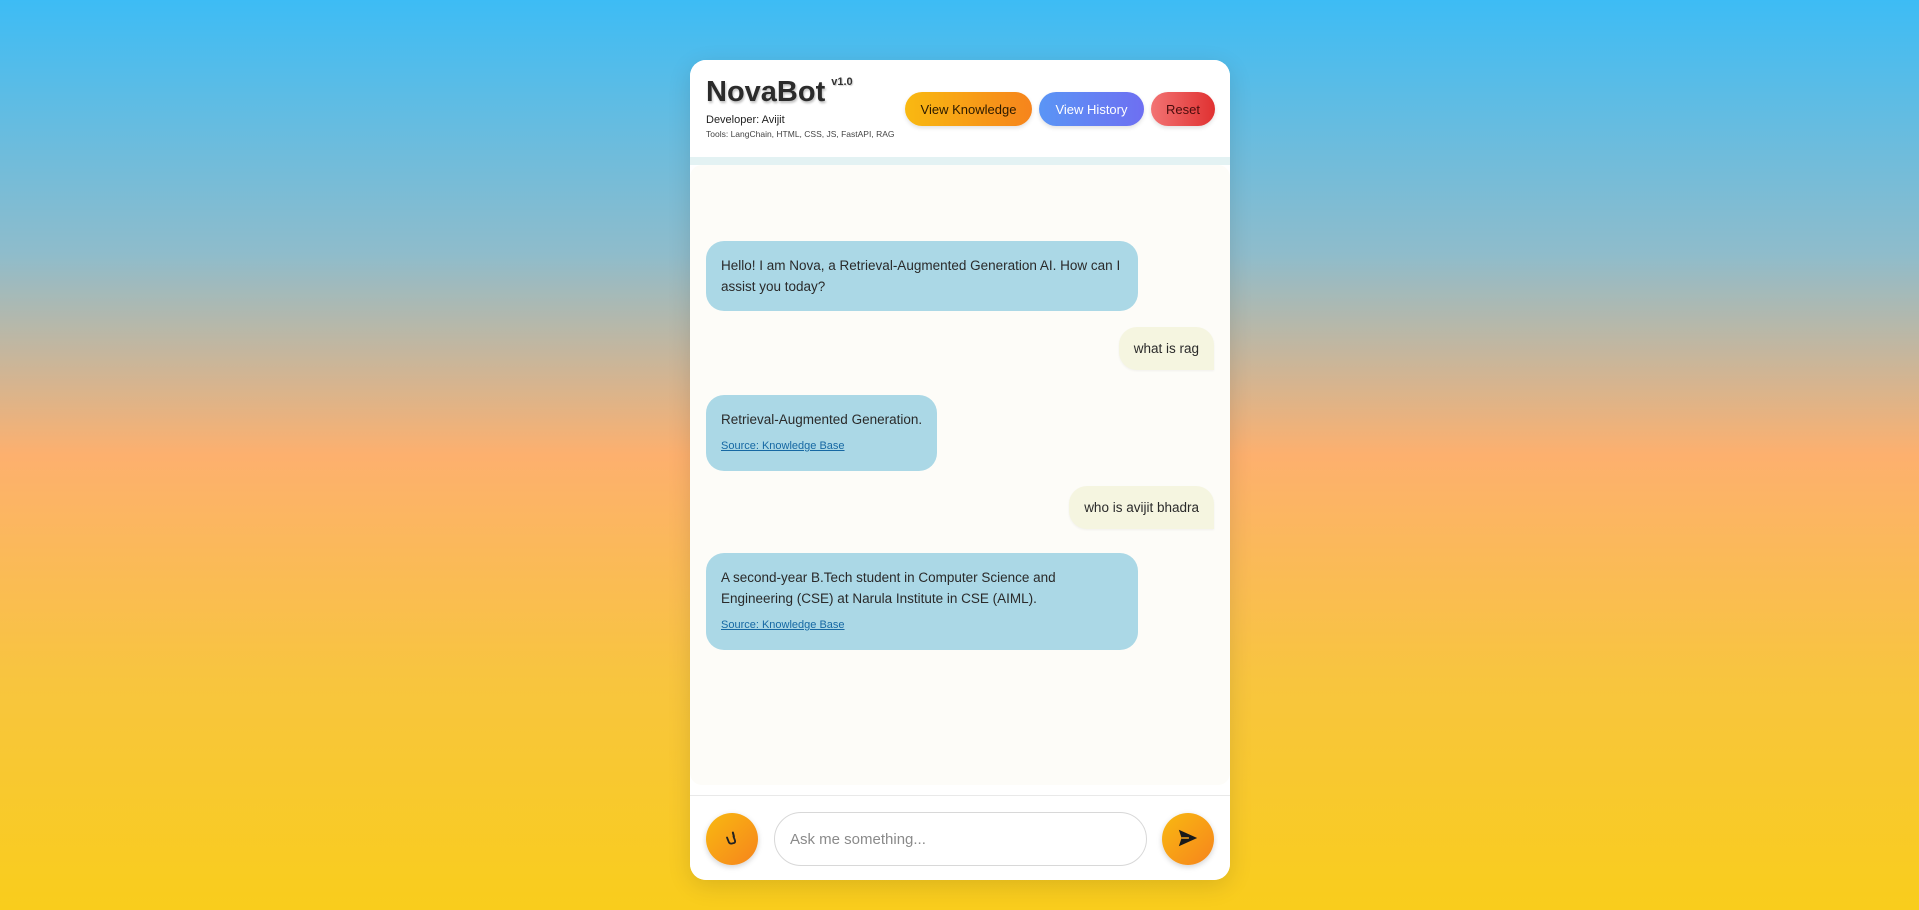 The image size is (1919, 910). I want to click on view-knowledge-button: View Knowledge, so click(968, 109).